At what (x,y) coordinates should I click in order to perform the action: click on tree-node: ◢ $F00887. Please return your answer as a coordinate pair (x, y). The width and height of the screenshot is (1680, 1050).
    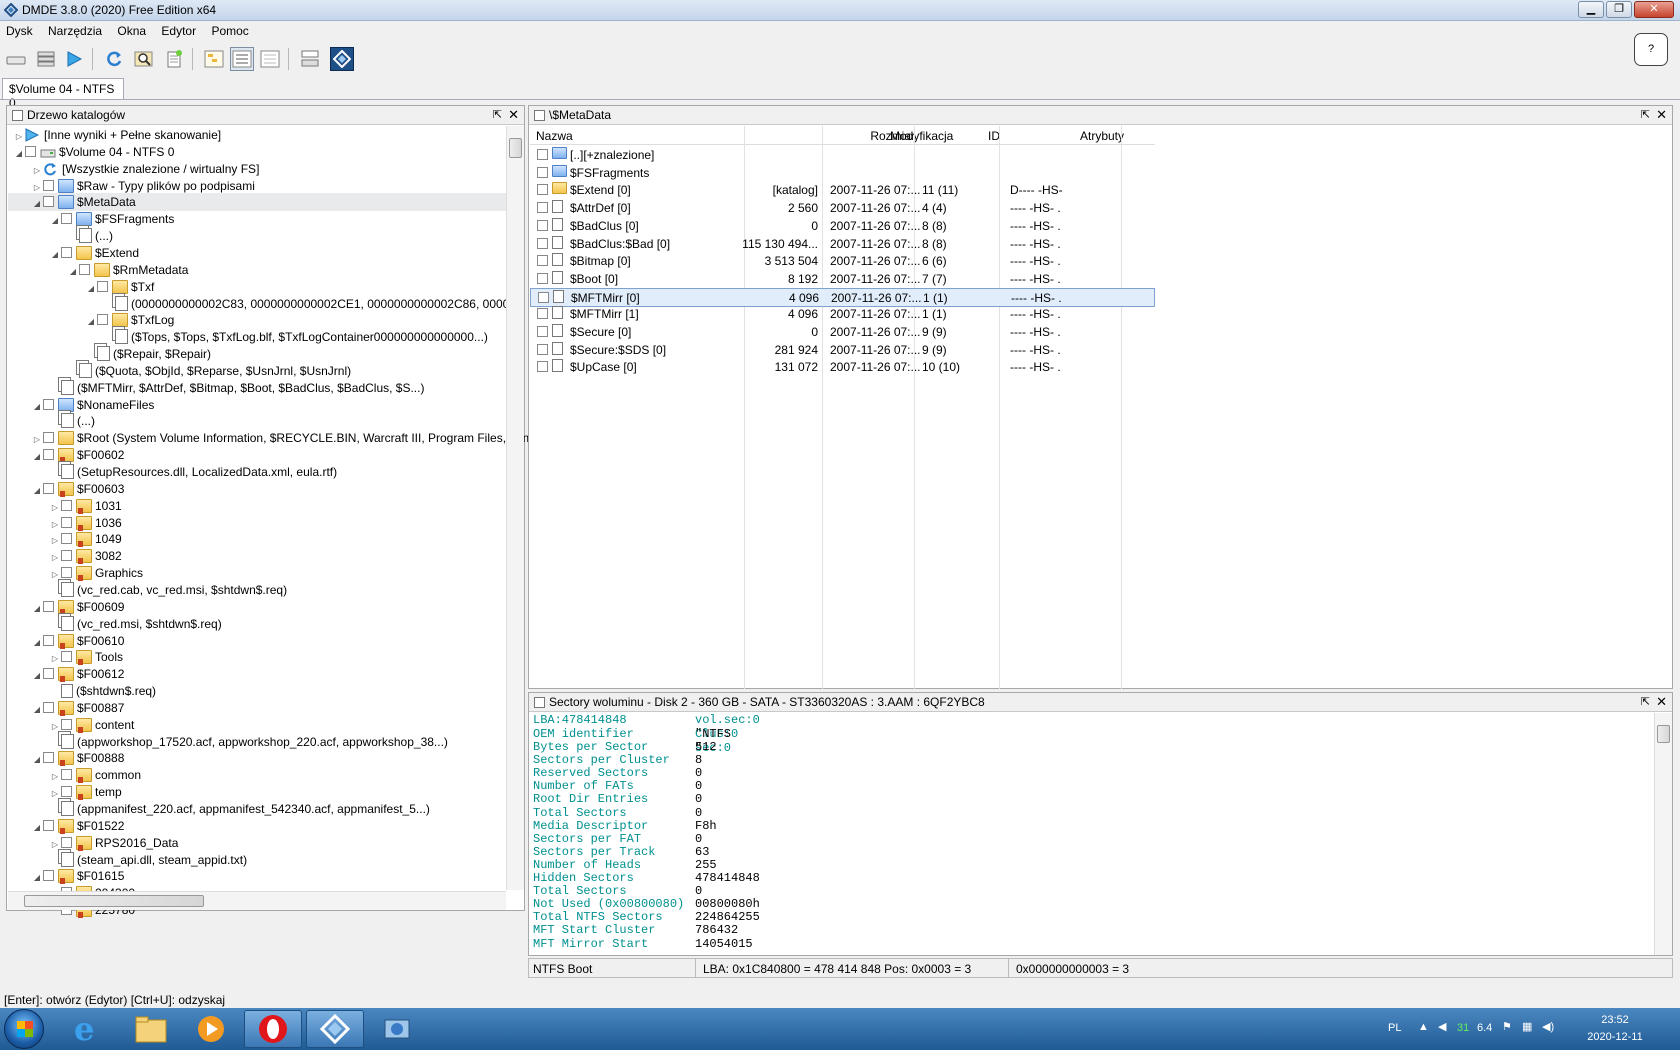
    Looking at the image, I should click on (257, 708).